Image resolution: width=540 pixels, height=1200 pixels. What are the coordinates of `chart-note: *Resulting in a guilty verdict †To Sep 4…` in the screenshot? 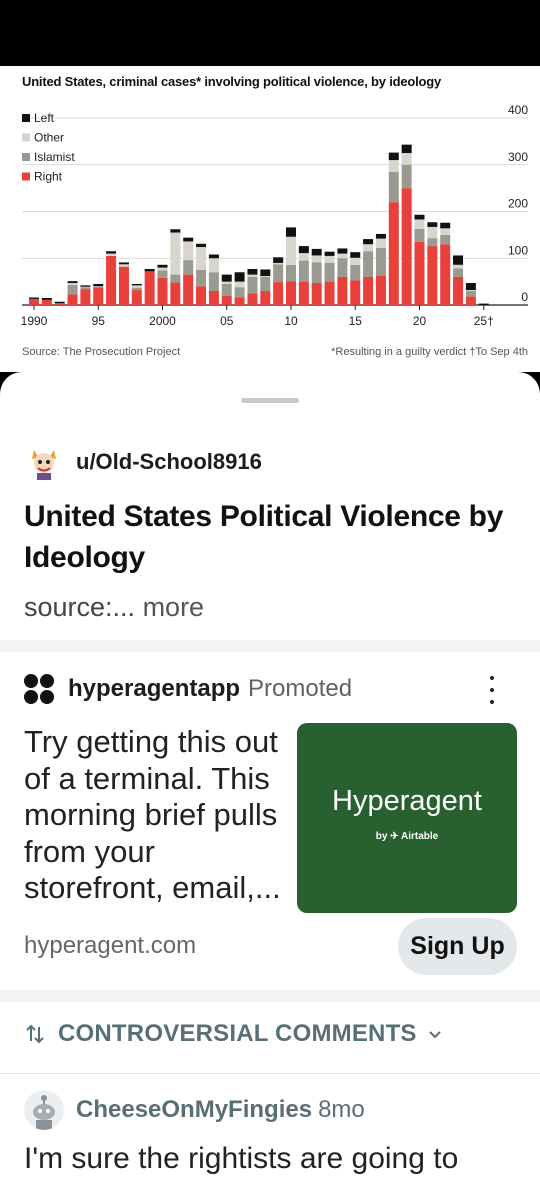 It's located at (429, 352).